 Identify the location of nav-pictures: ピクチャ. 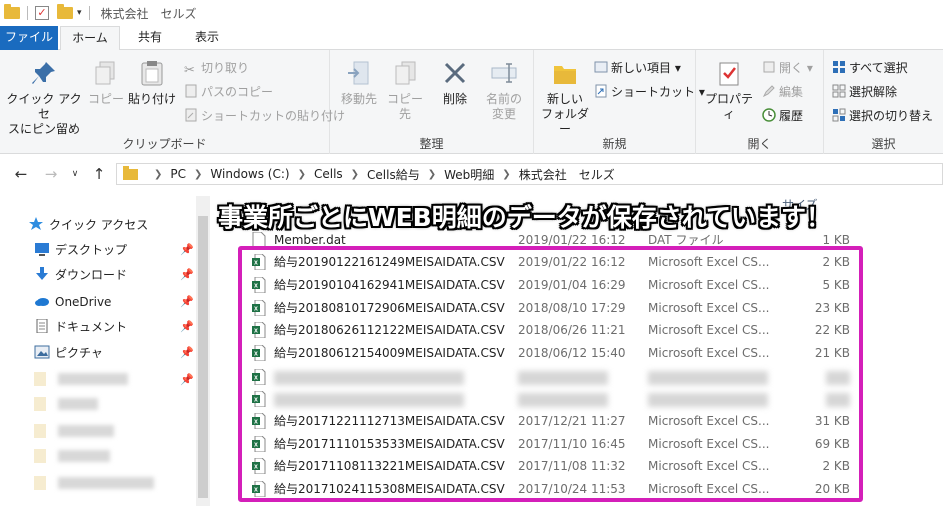
(68, 353).